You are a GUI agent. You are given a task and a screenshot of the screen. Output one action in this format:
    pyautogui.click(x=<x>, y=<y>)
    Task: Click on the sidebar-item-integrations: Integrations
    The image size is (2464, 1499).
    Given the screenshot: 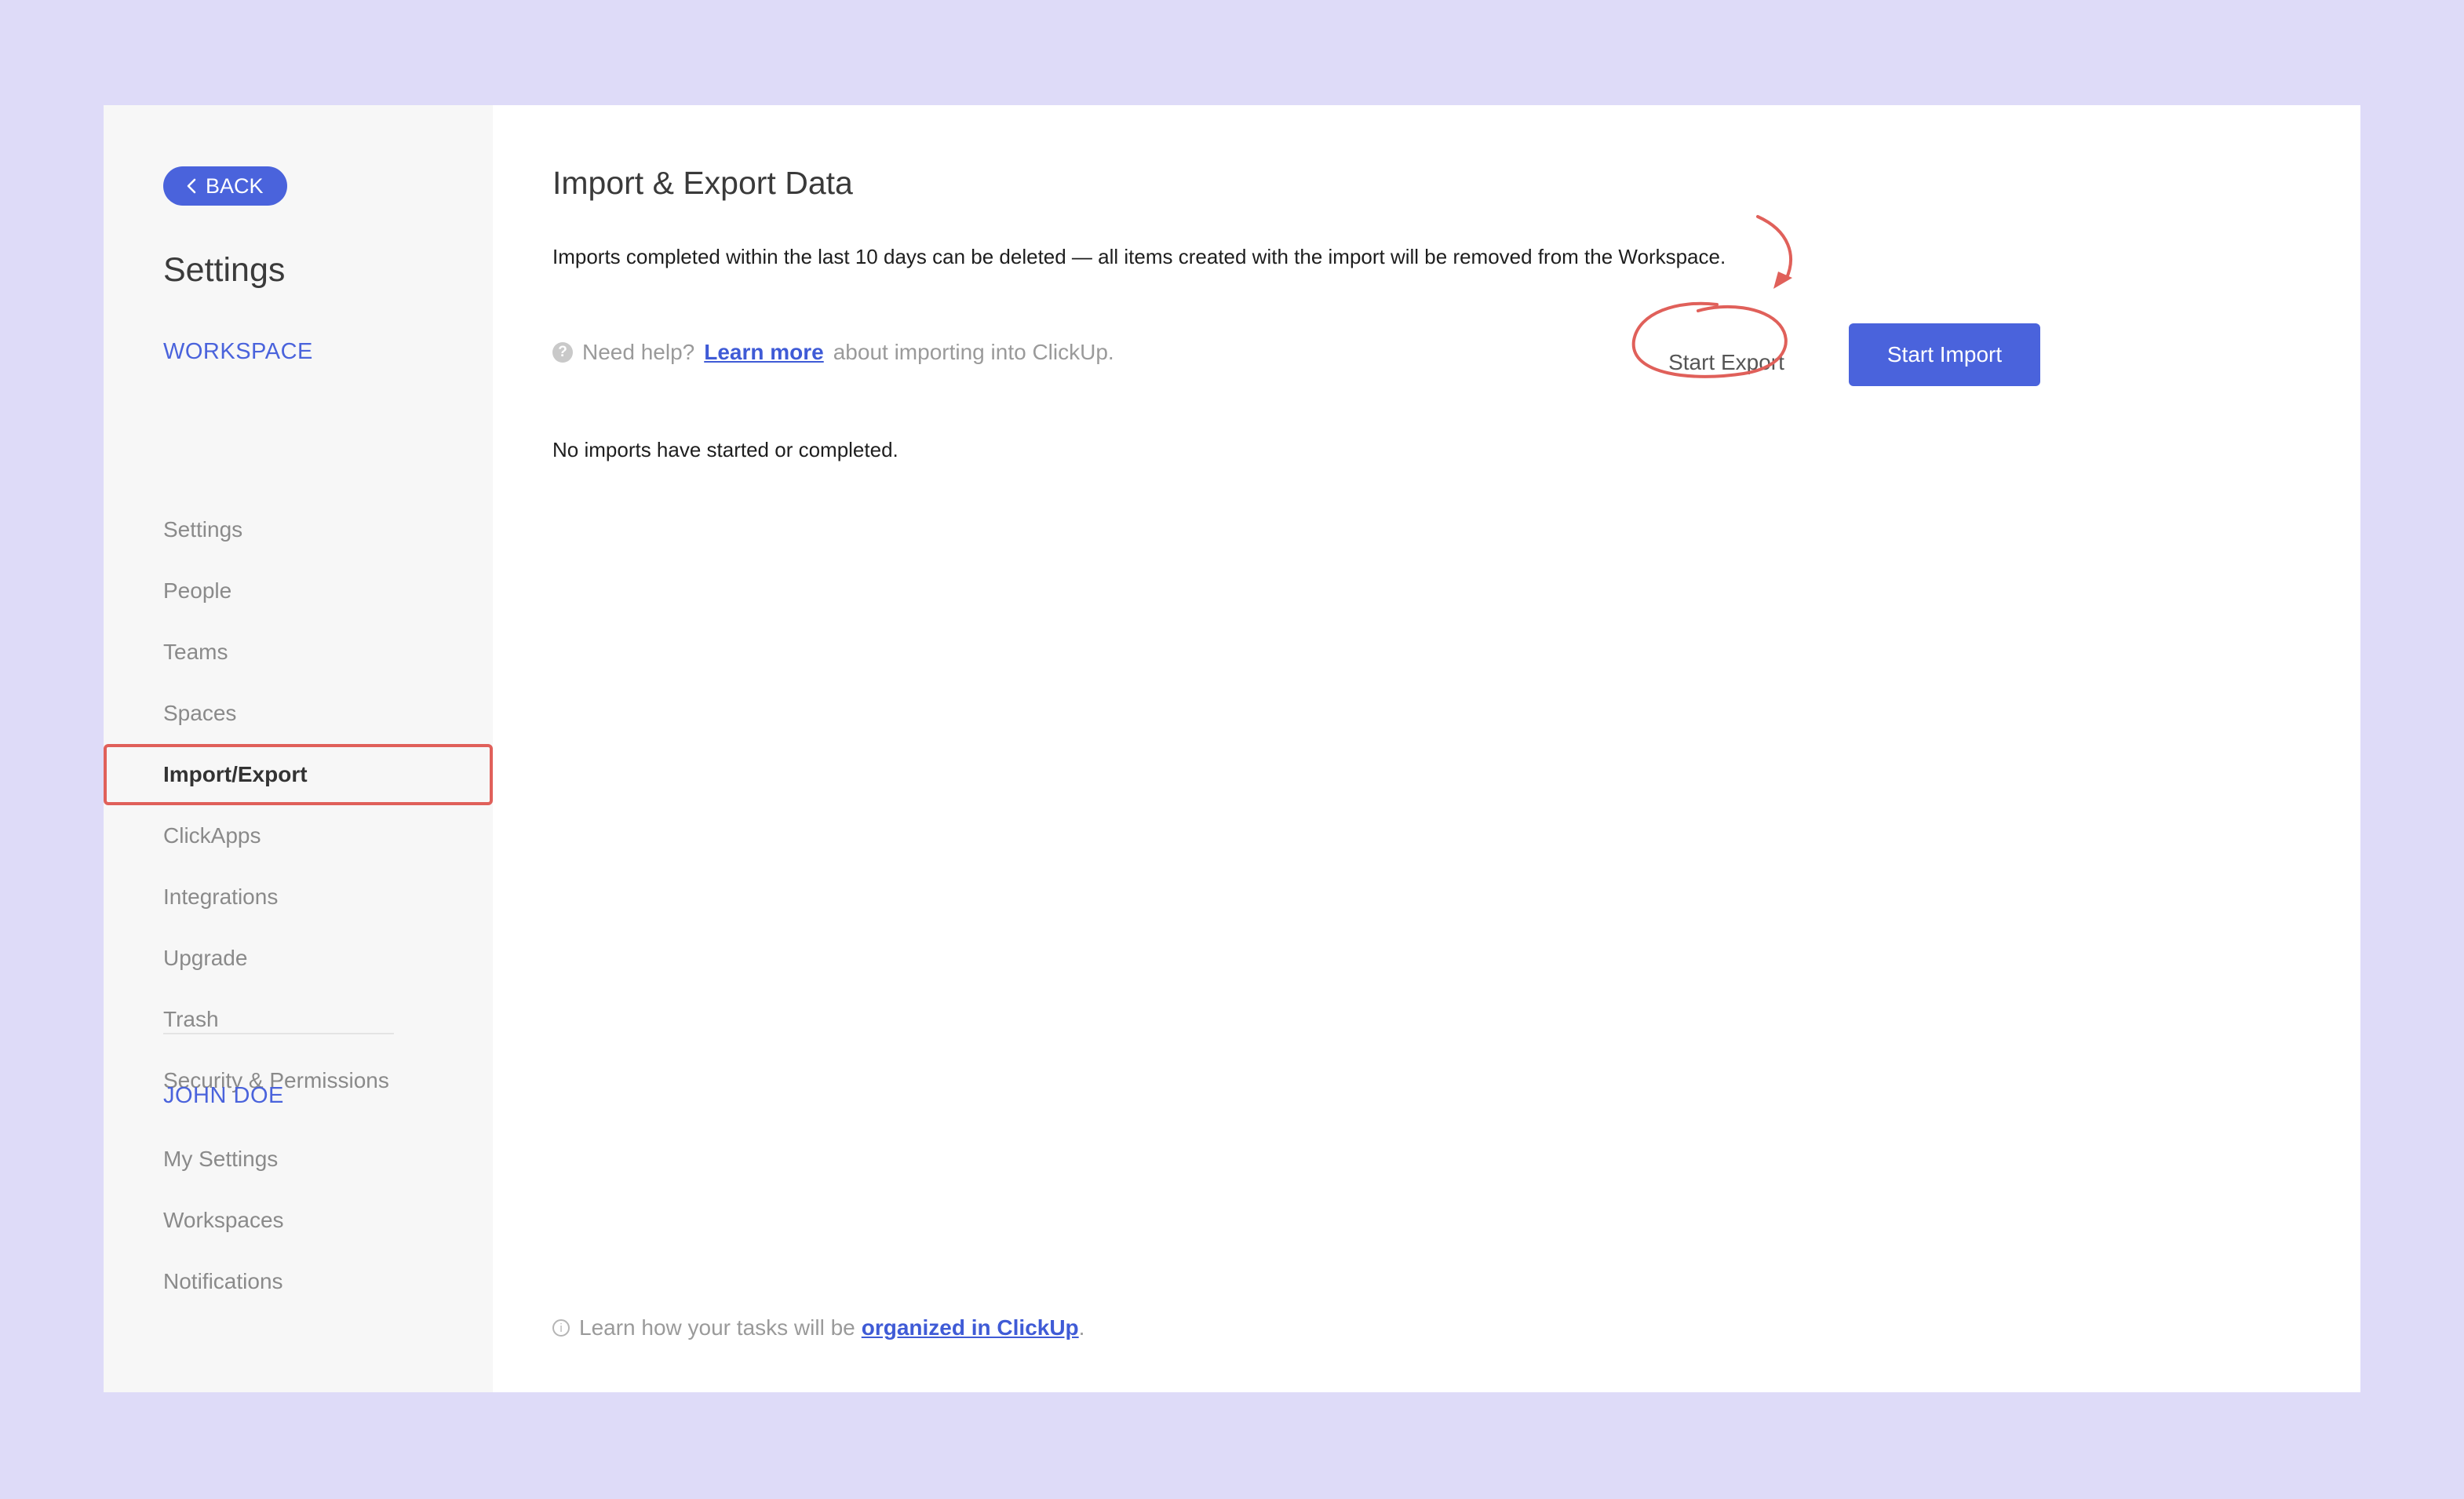 What is the action you would take?
    pyautogui.click(x=298, y=897)
    